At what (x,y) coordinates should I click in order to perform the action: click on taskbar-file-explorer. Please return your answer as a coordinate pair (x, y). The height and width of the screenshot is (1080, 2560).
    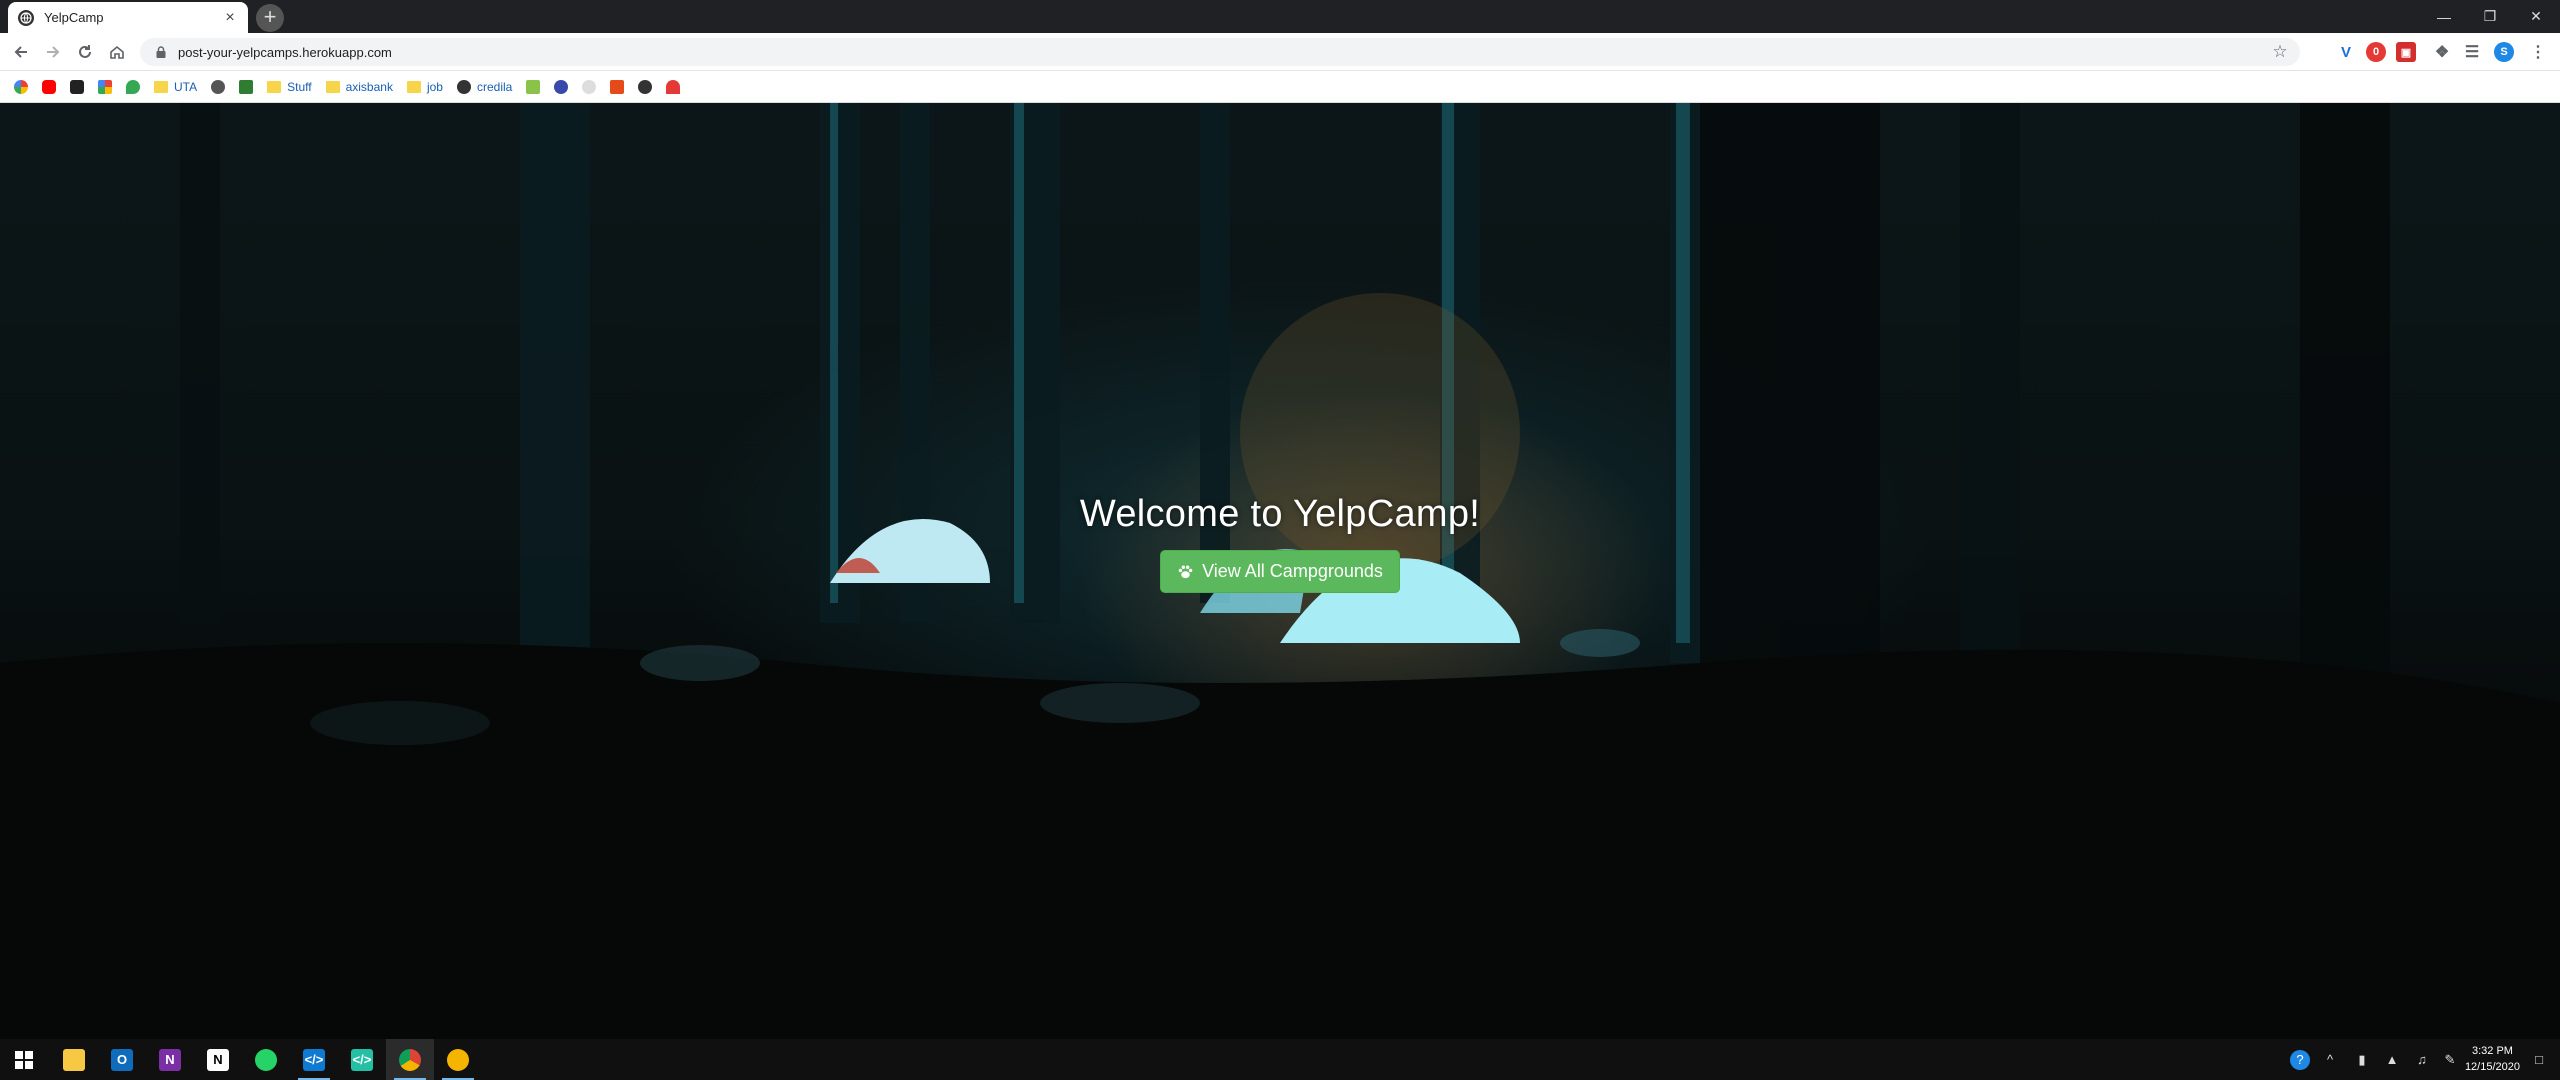
    Looking at the image, I should click on (74, 1059).